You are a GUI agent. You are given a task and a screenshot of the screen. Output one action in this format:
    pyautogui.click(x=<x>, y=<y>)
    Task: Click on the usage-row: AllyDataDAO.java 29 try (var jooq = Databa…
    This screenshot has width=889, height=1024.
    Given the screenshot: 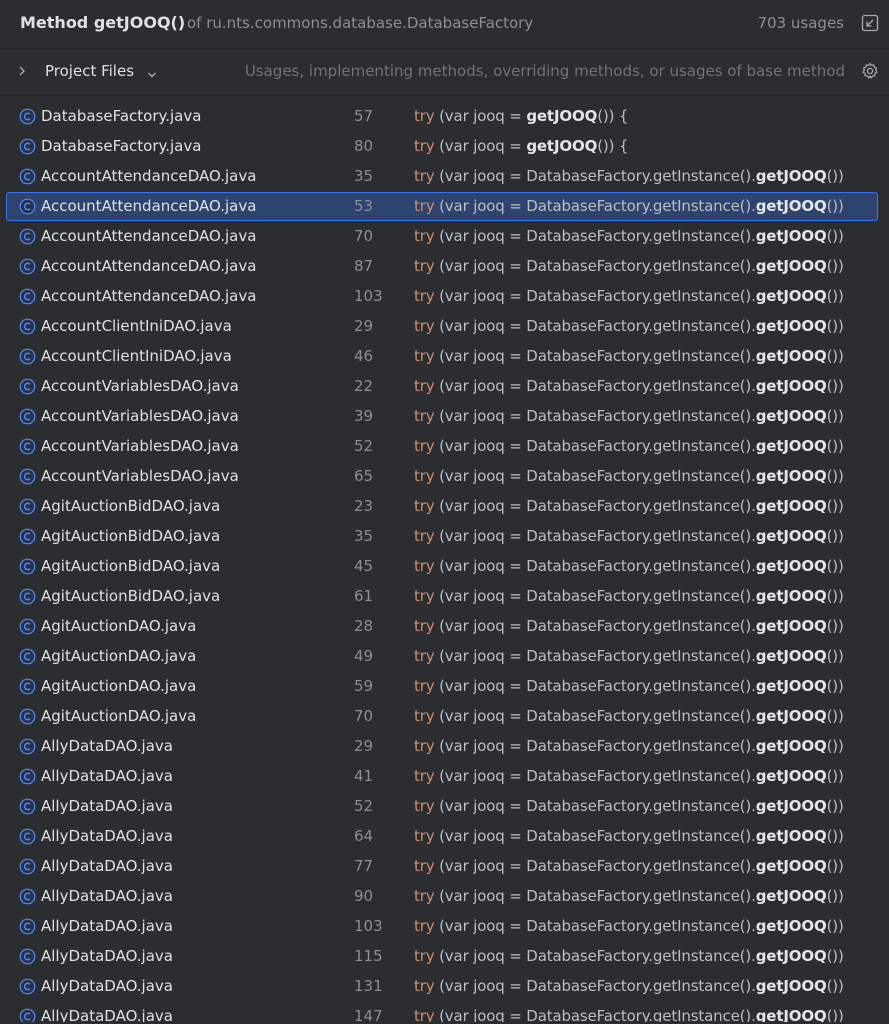 What is the action you would take?
    pyautogui.click(x=444, y=747)
    